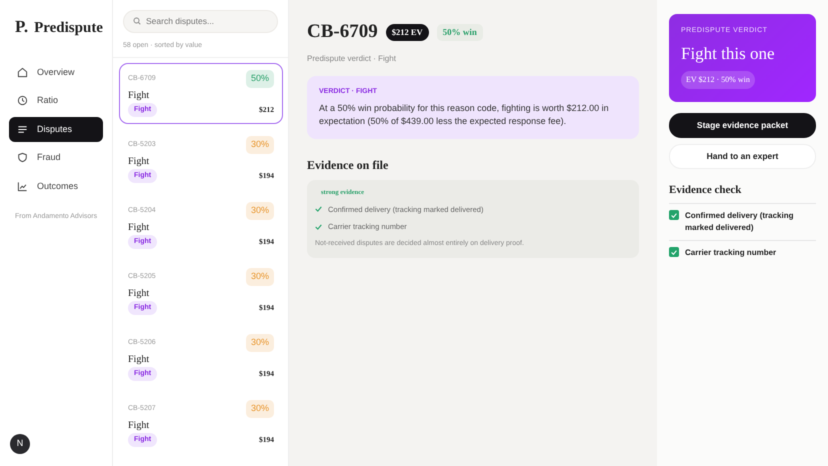  What do you see at coordinates (739, 222) in the screenshot?
I see `checklist-label: Confirmed delivery (tracking marked delivered)` at bounding box center [739, 222].